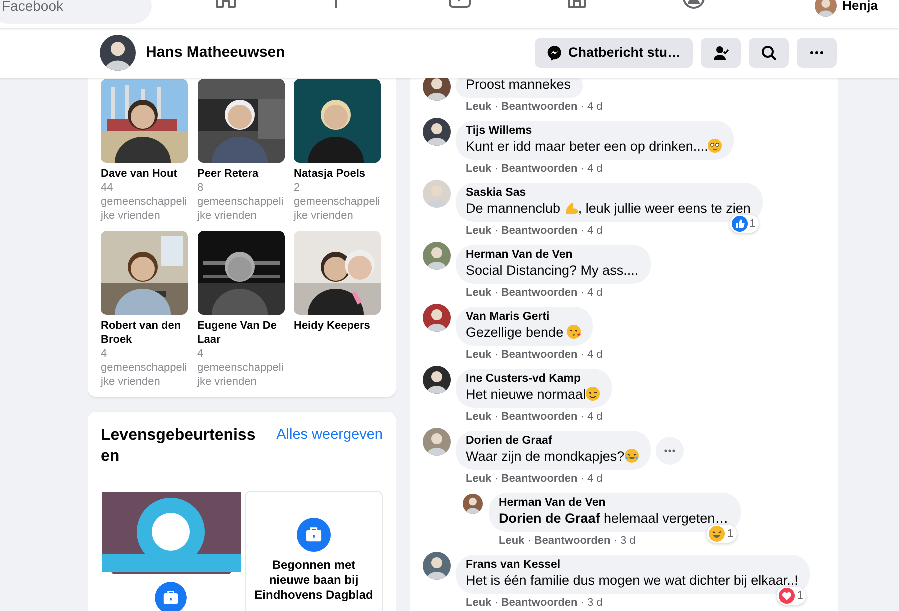 Image resolution: width=899 pixels, height=611 pixels. Describe the element at coordinates (526, 394) in the screenshot. I see `comment-text: Het nieuwe normaal` at that location.